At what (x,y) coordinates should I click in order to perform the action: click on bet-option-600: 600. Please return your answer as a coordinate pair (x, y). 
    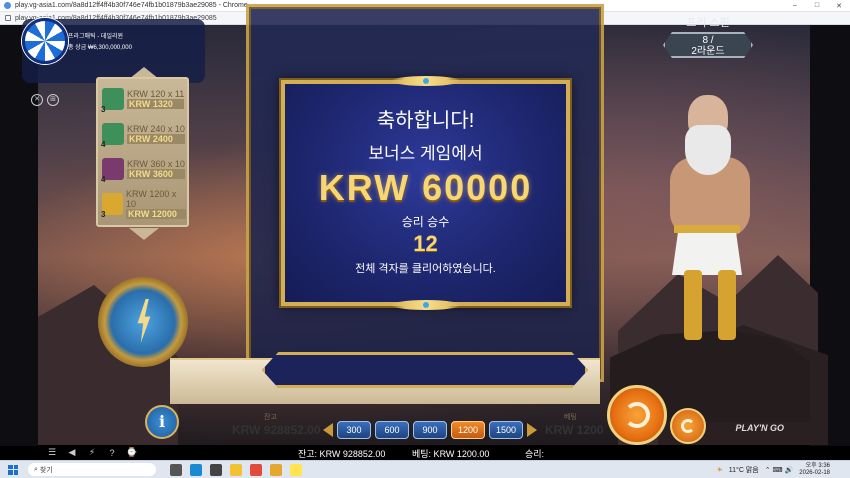
    Looking at the image, I should click on (392, 430).